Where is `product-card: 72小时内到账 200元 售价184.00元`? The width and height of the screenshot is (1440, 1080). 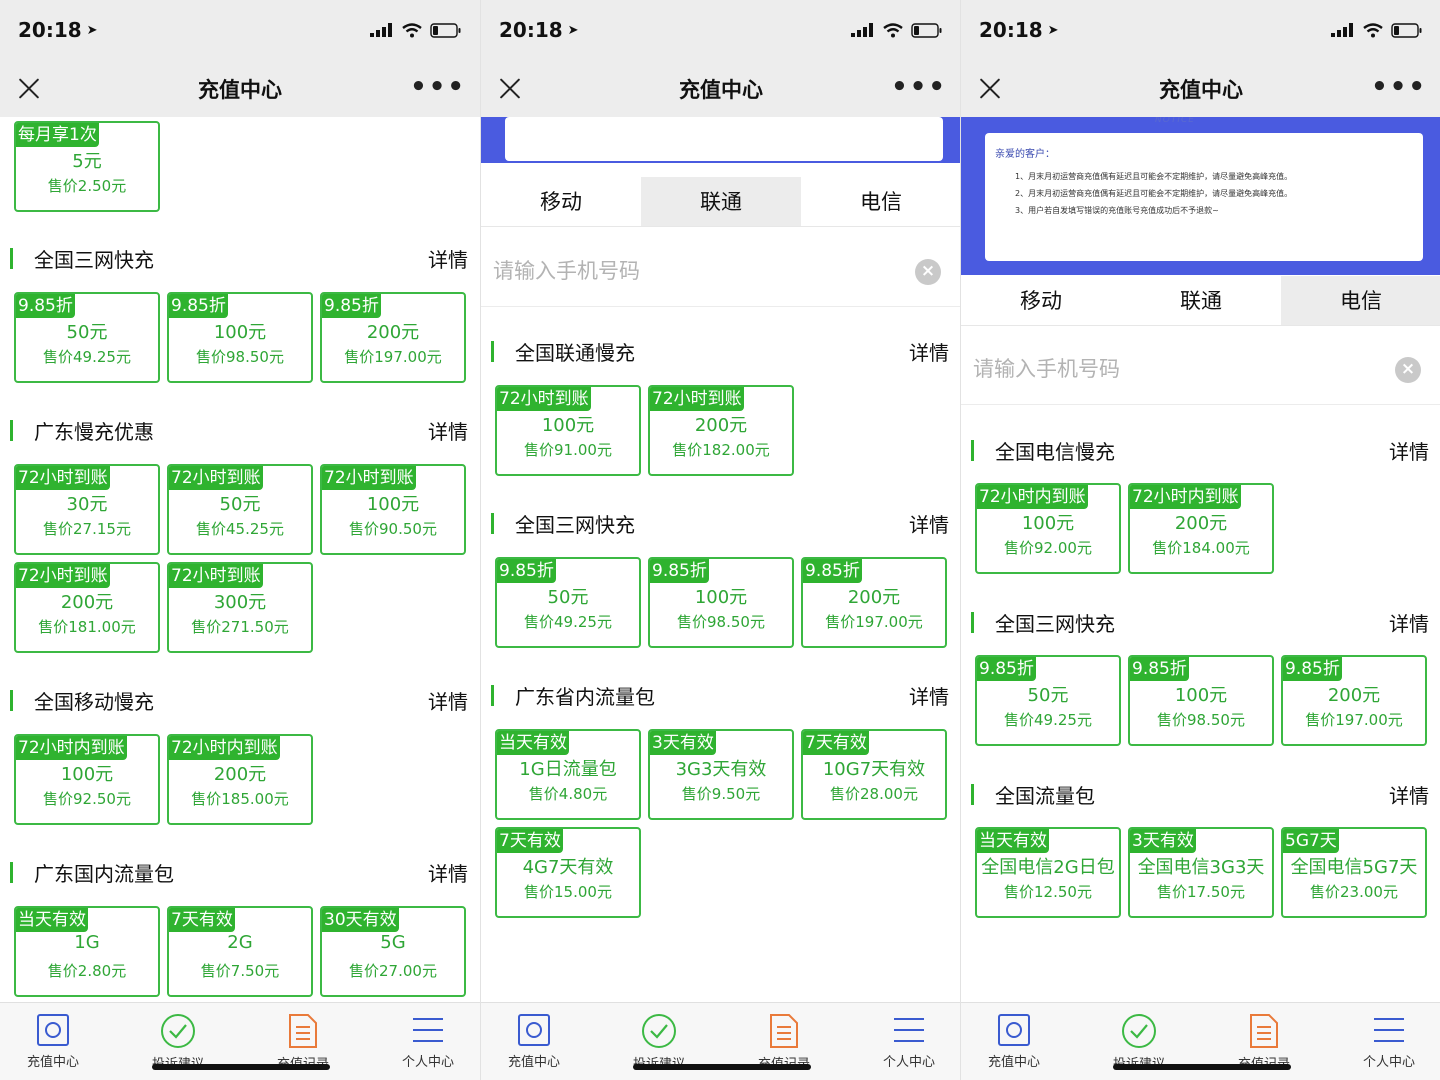 product-card: 72小时内到账 200元 售价184.00元 is located at coordinates (1201, 528).